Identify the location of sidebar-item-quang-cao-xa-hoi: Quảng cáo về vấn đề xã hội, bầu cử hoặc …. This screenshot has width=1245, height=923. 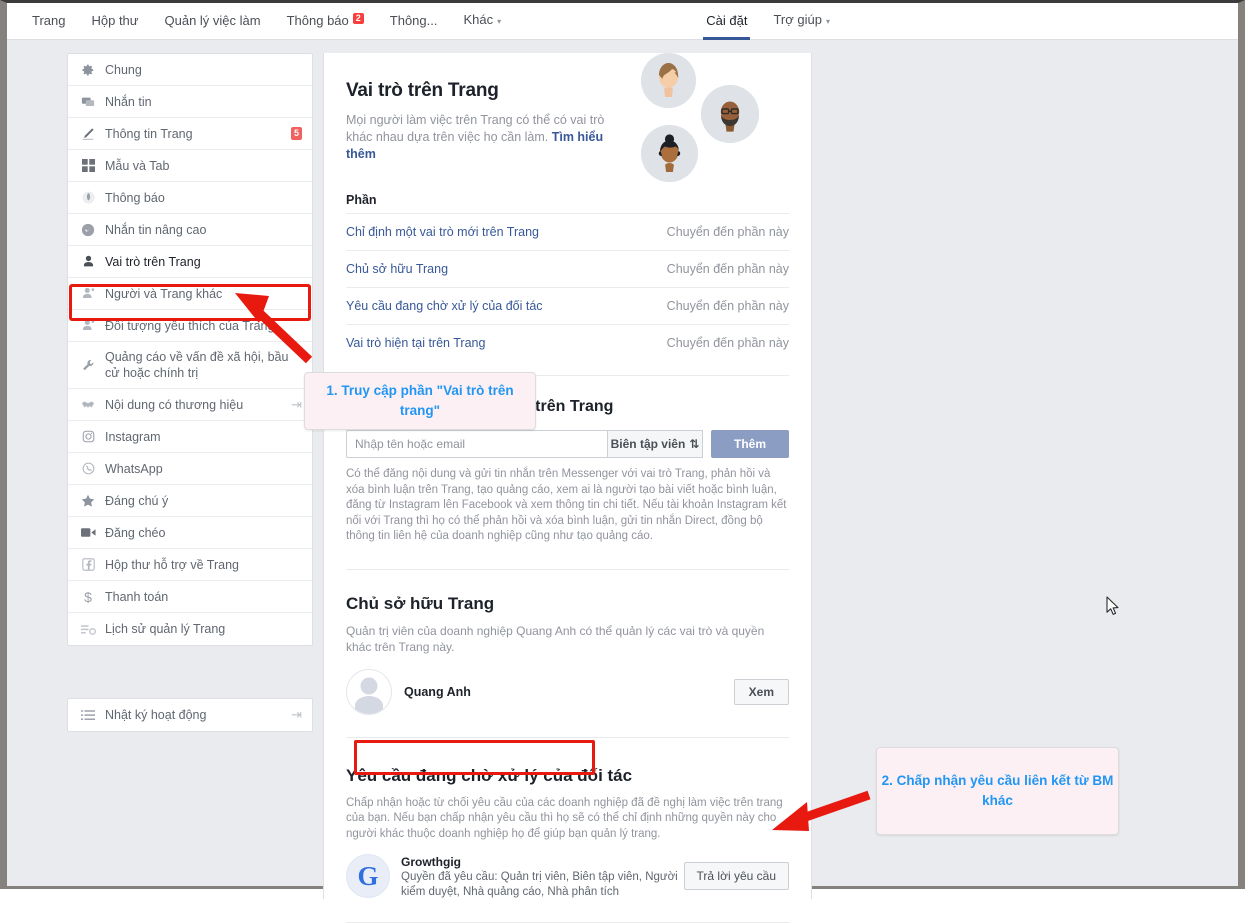
(190, 365).